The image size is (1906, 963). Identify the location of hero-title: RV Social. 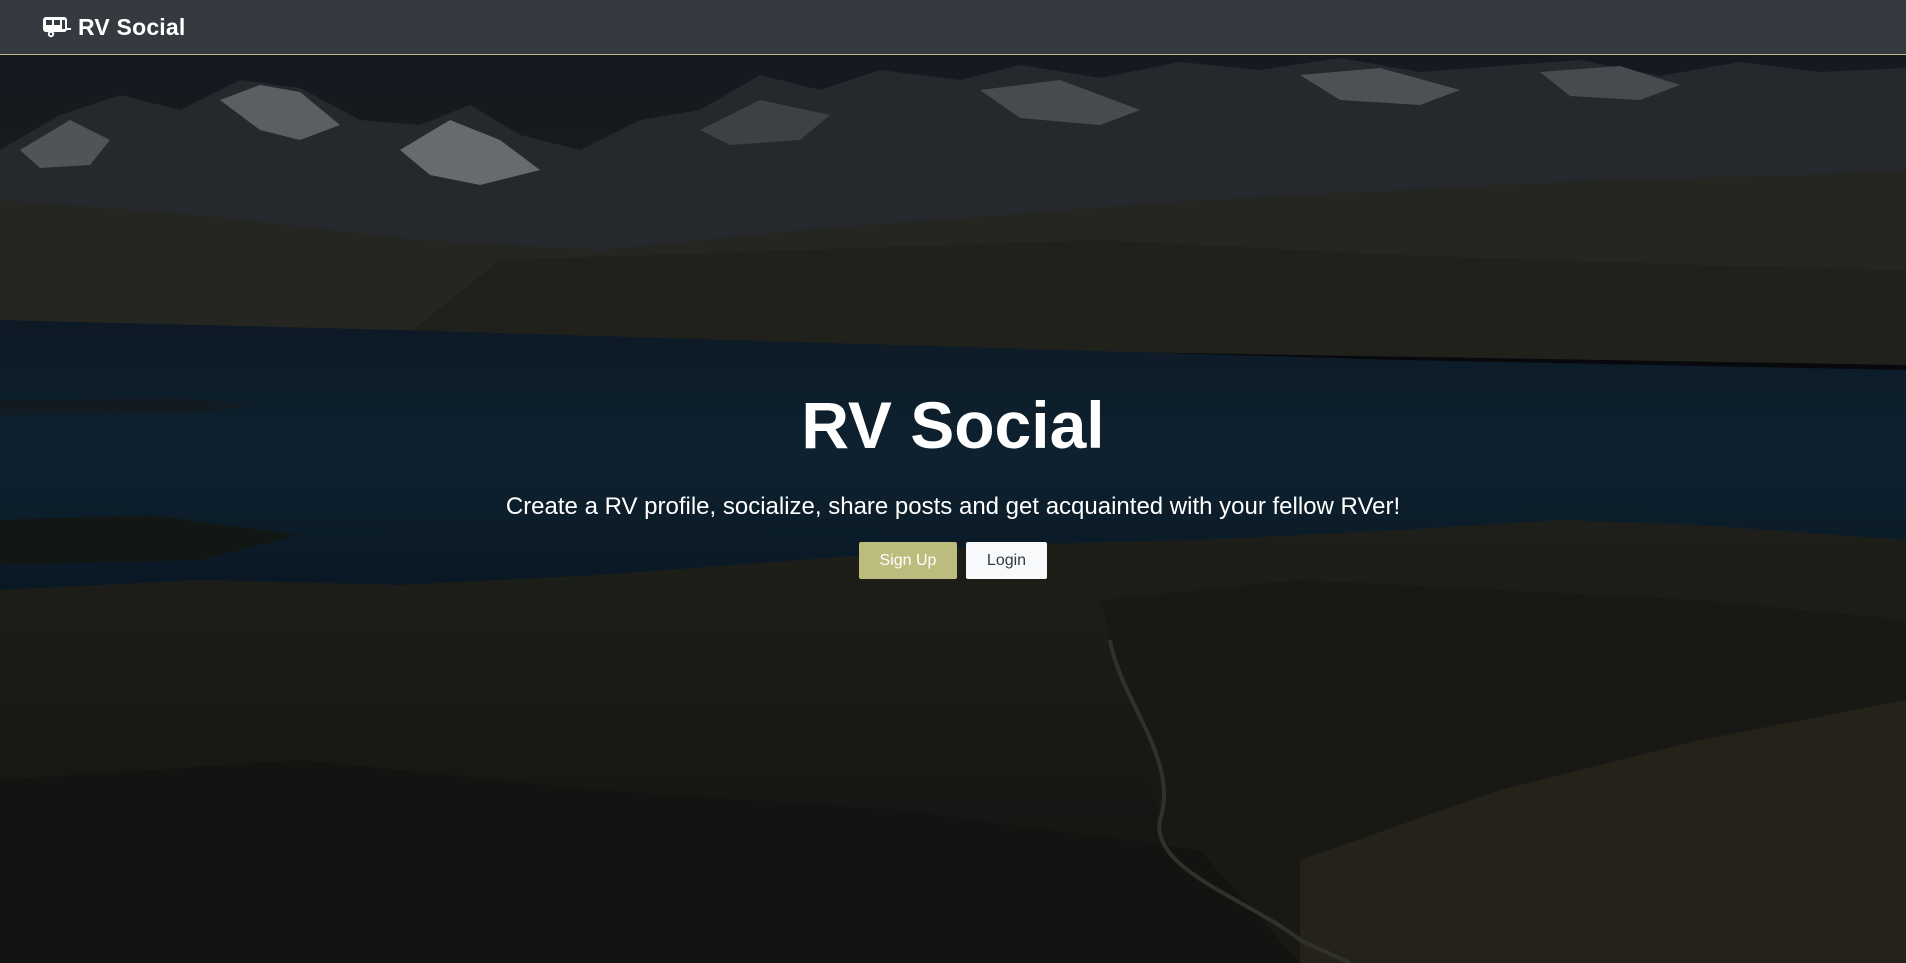
(953, 425).